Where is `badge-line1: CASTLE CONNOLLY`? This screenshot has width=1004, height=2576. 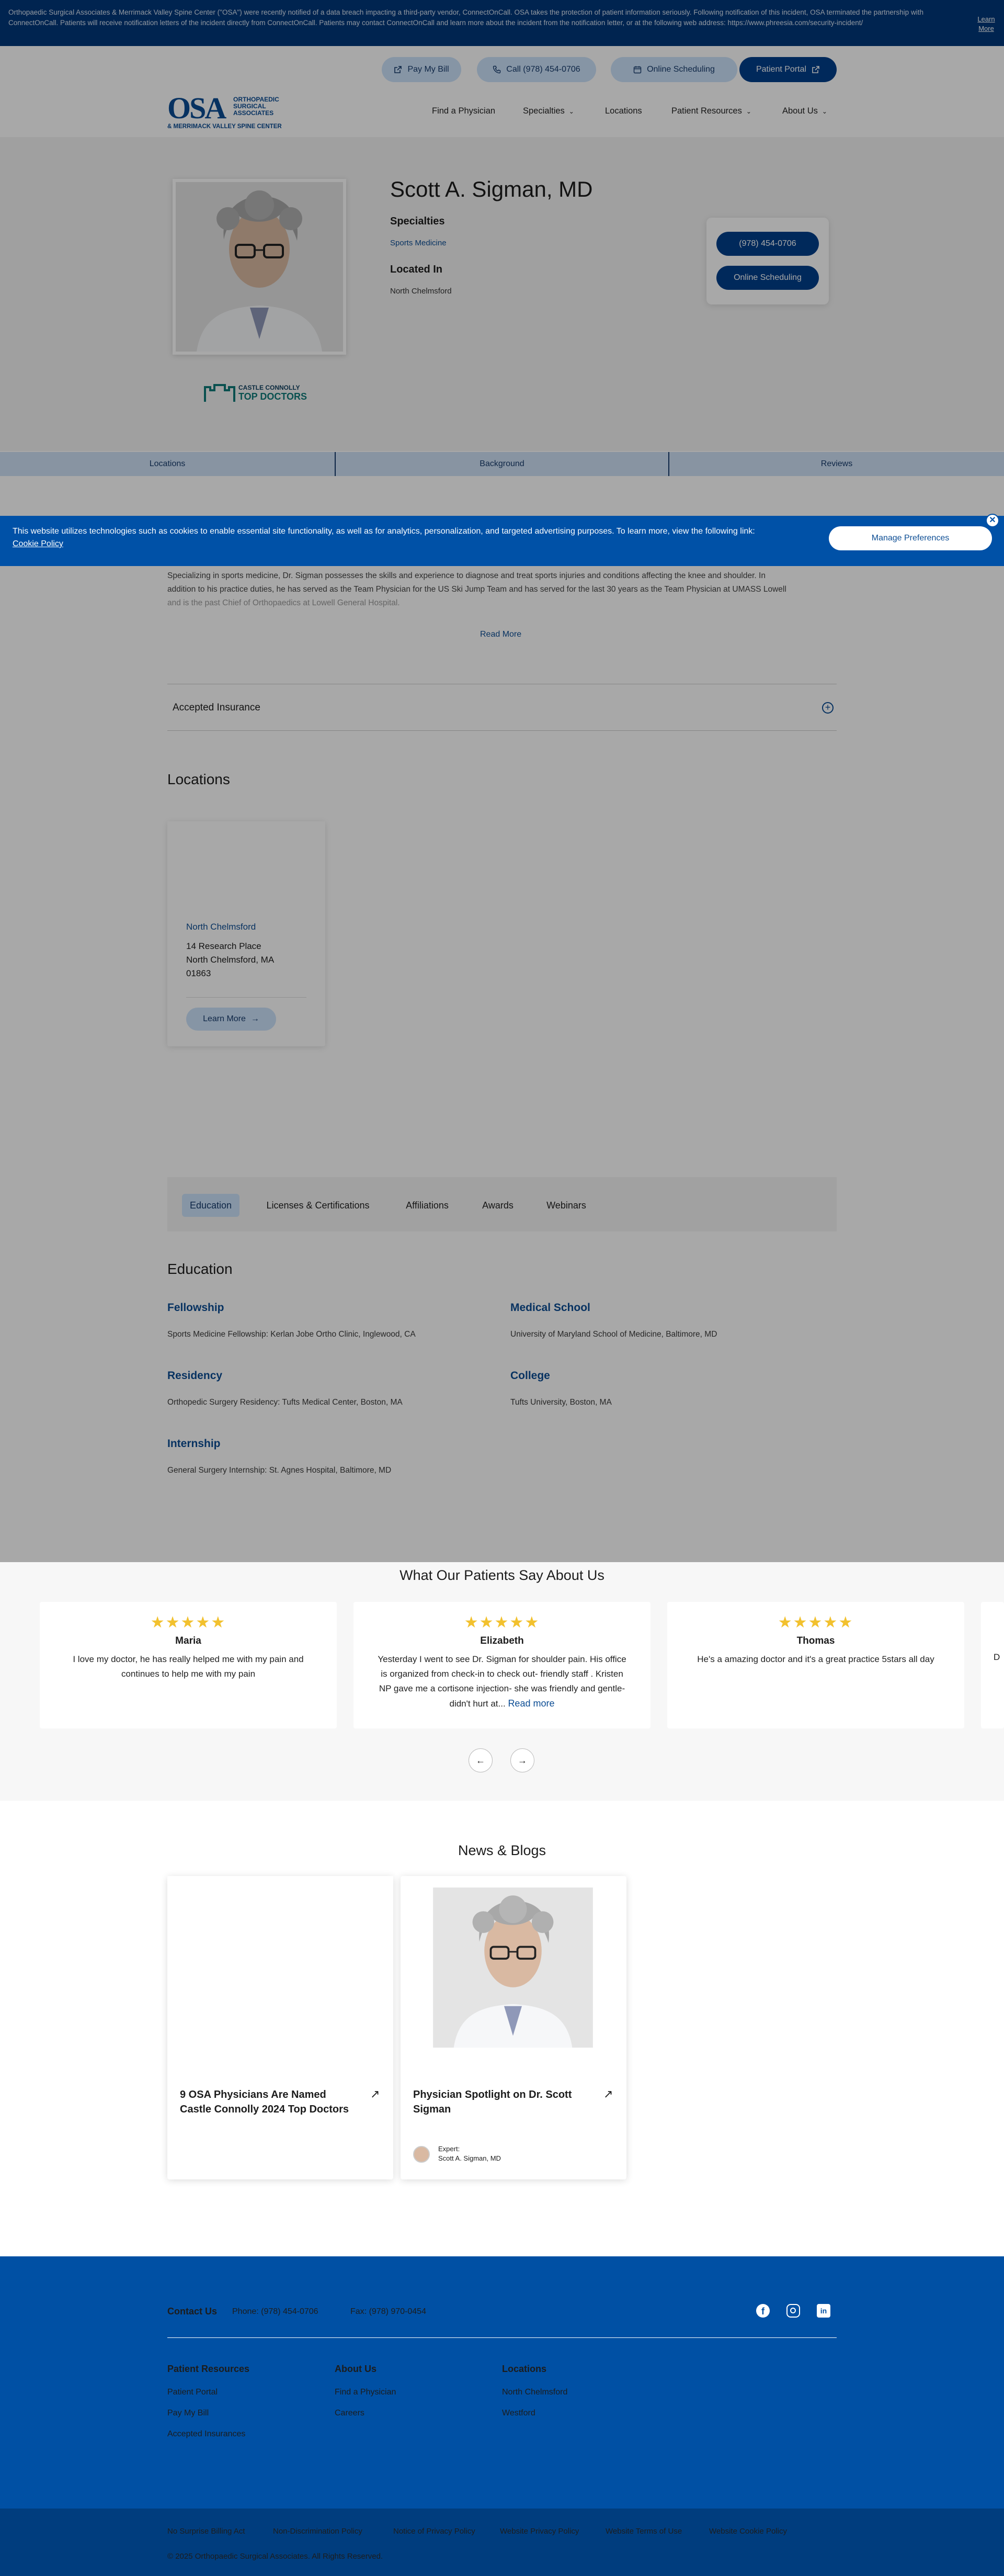
badge-line1: CASTLE CONNOLLY is located at coordinates (269, 388).